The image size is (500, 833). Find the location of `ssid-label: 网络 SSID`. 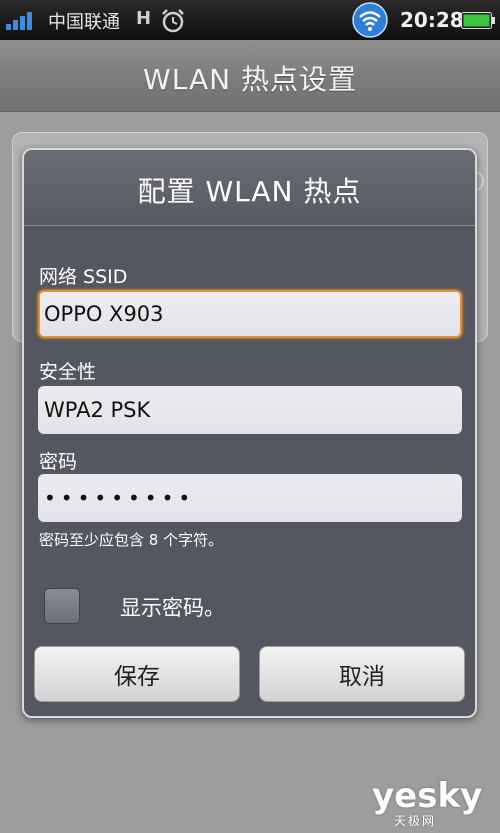

ssid-label: 网络 SSID is located at coordinates (83, 277).